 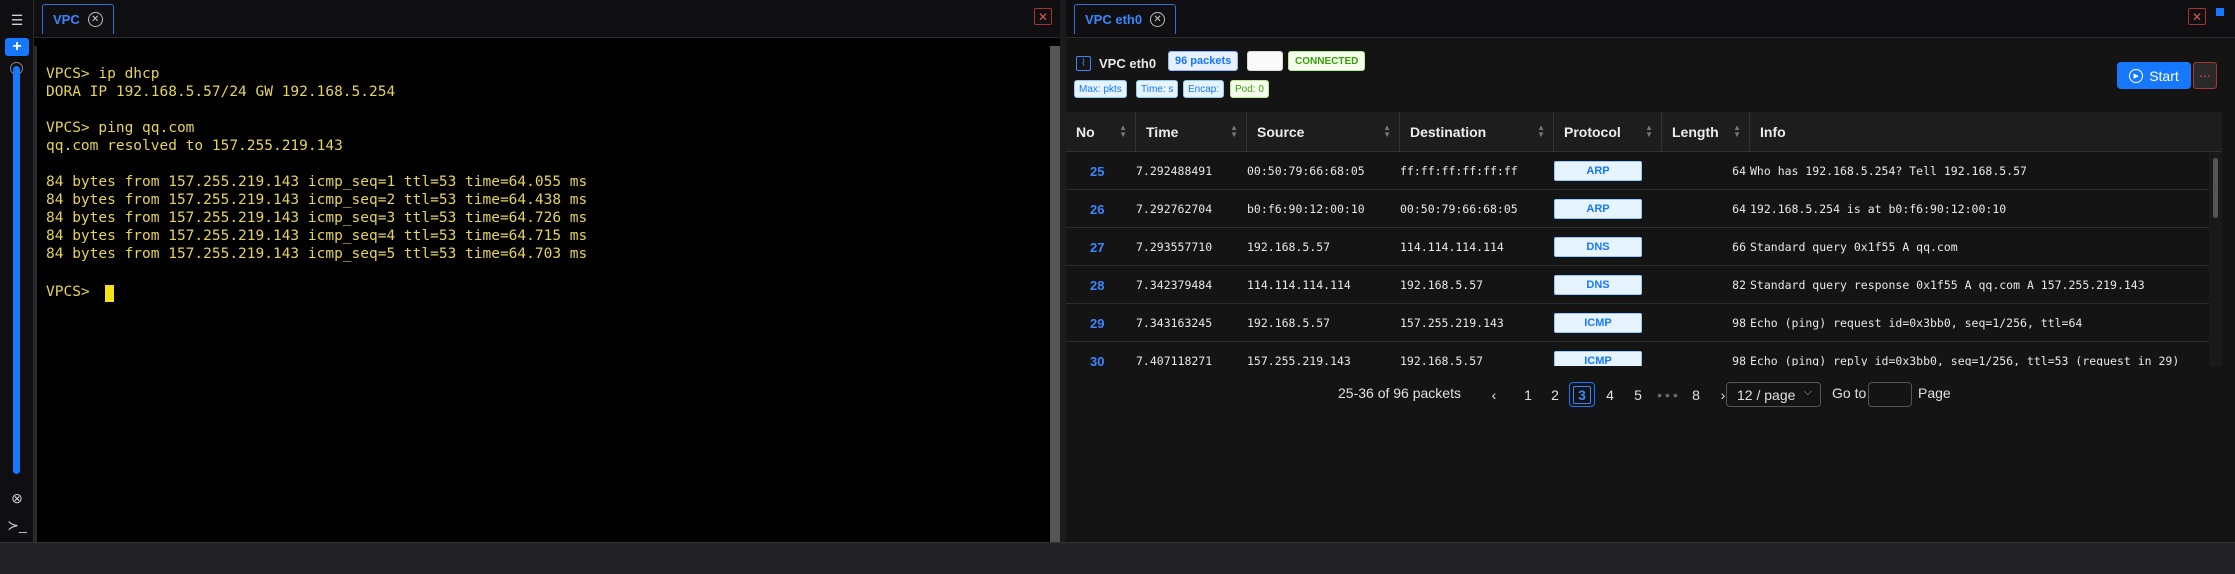 What do you see at coordinates (1174, 285) in the screenshot?
I see `cell-time: 7.342379484` at bounding box center [1174, 285].